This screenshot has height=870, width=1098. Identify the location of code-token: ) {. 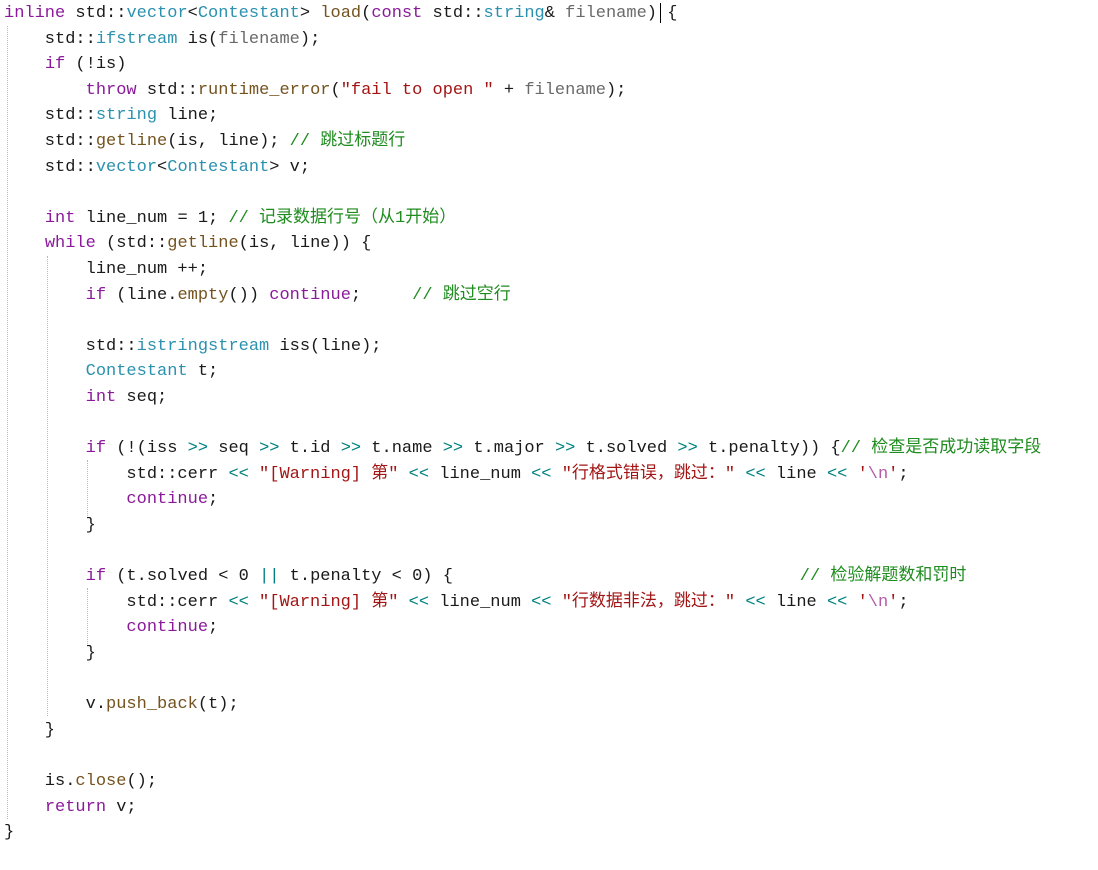
(662, 13).